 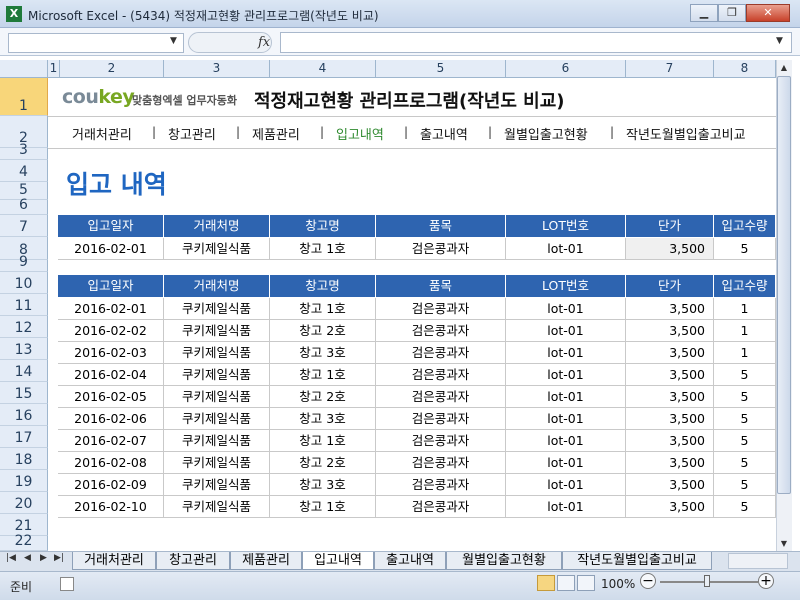 I want to click on normal-view-button, so click(x=546, y=583).